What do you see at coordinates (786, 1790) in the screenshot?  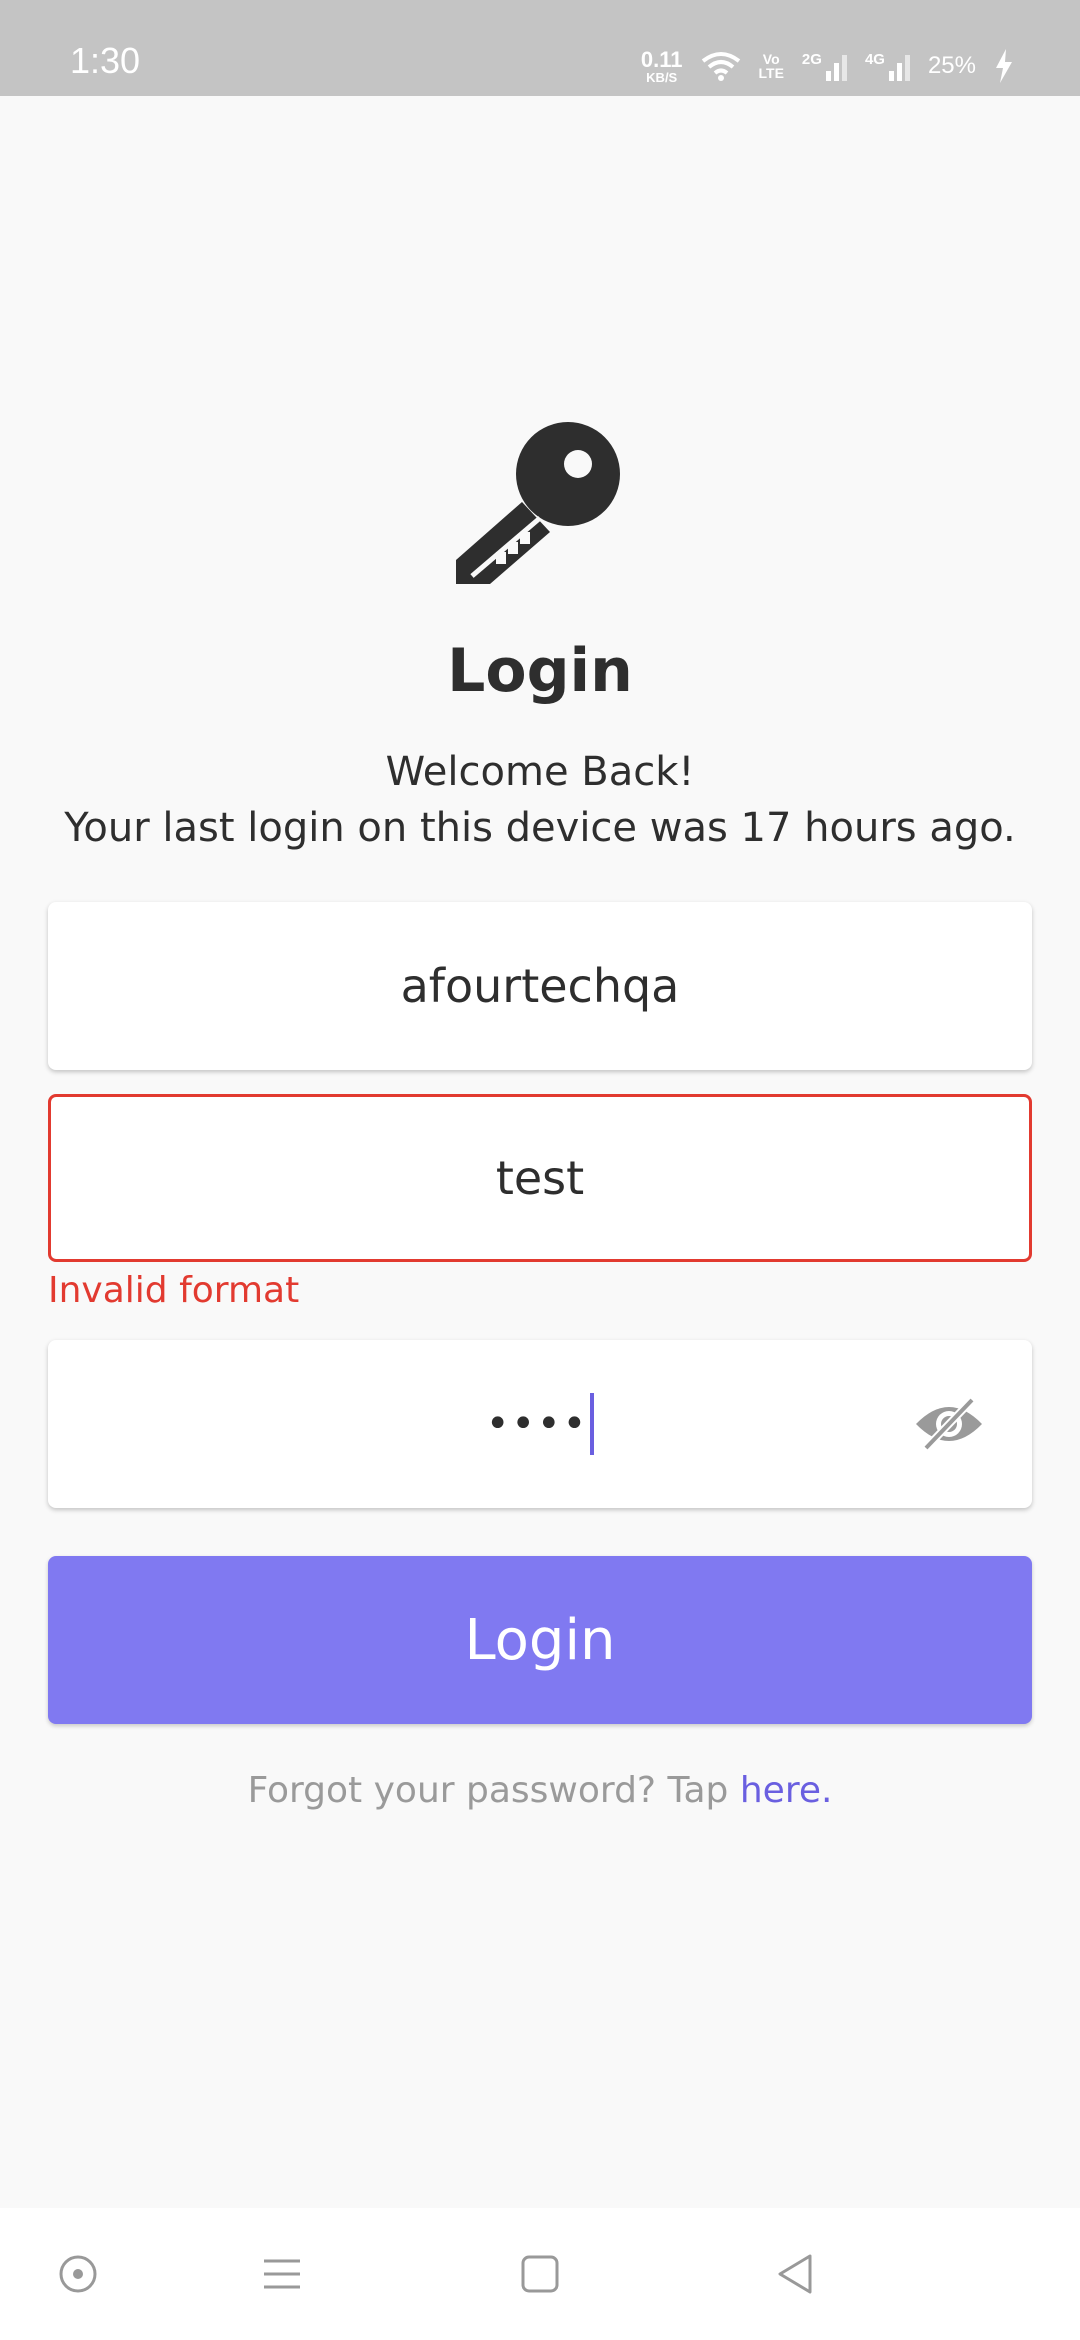 I see `forgot-password-link: here.` at bounding box center [786, 1790].